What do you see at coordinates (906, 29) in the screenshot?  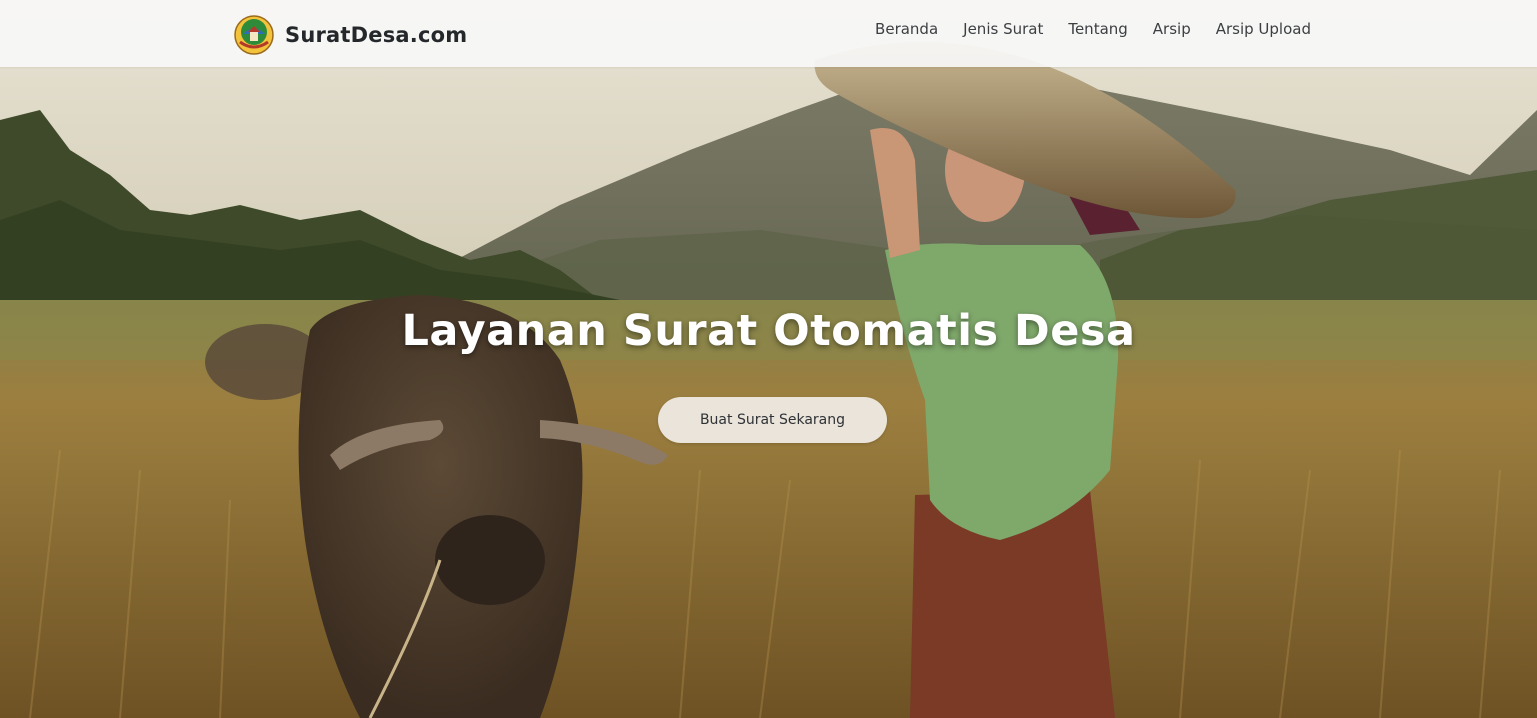 I see `nav-item-beranda: Beranda` at bounding box center [906, 29].